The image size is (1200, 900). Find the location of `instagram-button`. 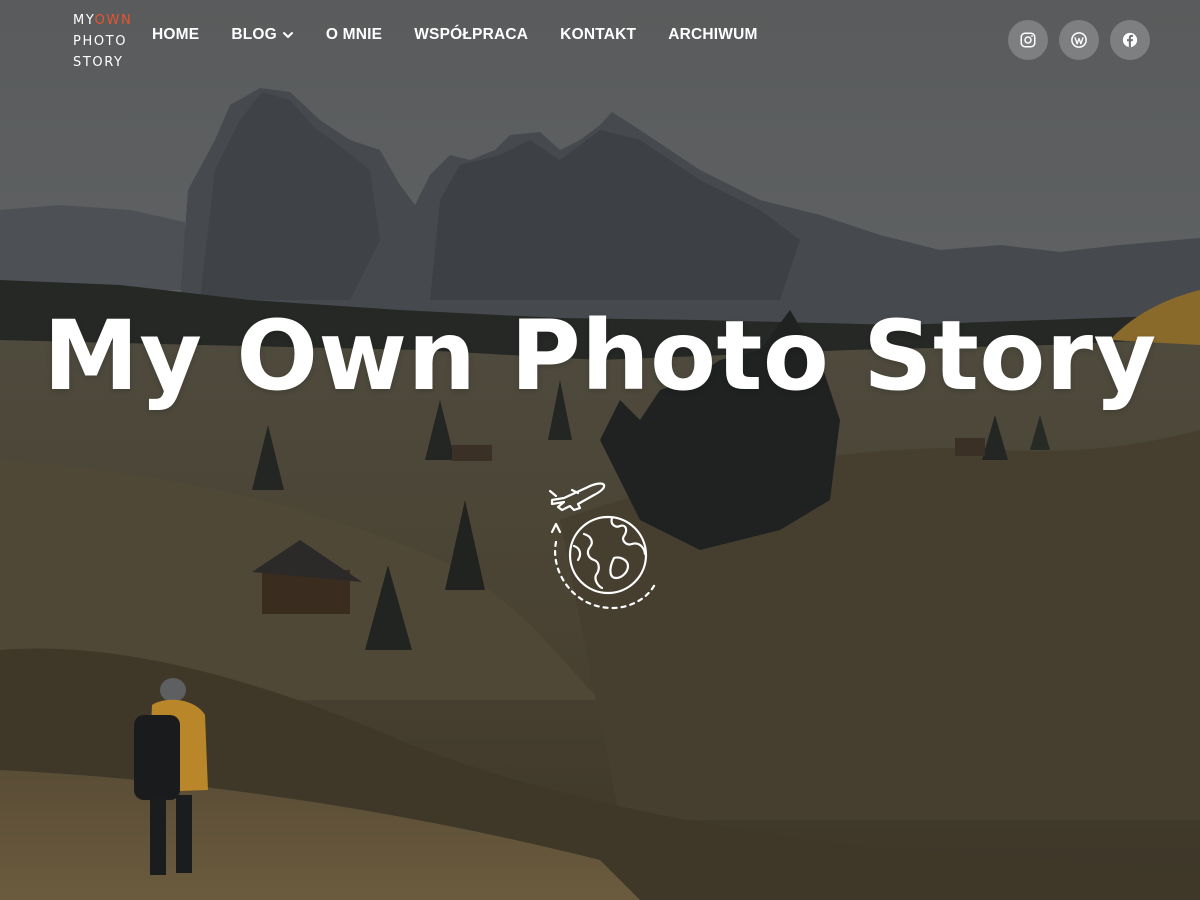

instagram-button is located at coordinates (1028, 40).